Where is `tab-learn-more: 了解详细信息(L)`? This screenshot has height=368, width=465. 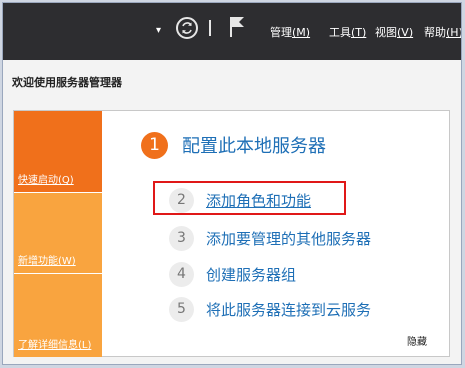 tab-learn-more: 了解详细信息(L) is located at coordinates (58, 315).